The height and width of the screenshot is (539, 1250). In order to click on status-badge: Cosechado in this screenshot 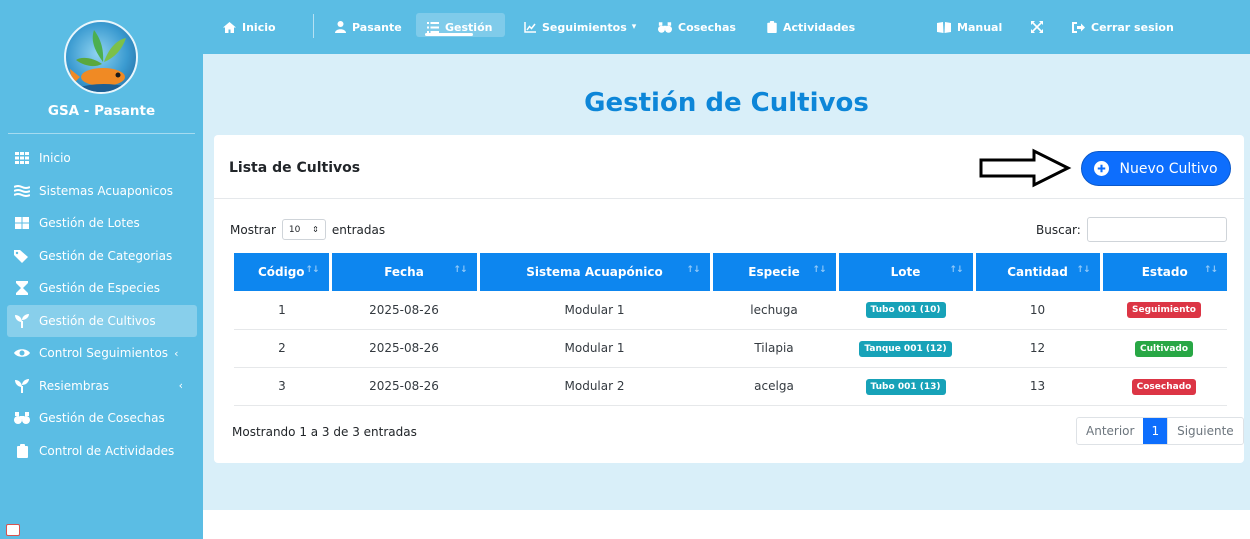, I will do `click(1164, 386)`.